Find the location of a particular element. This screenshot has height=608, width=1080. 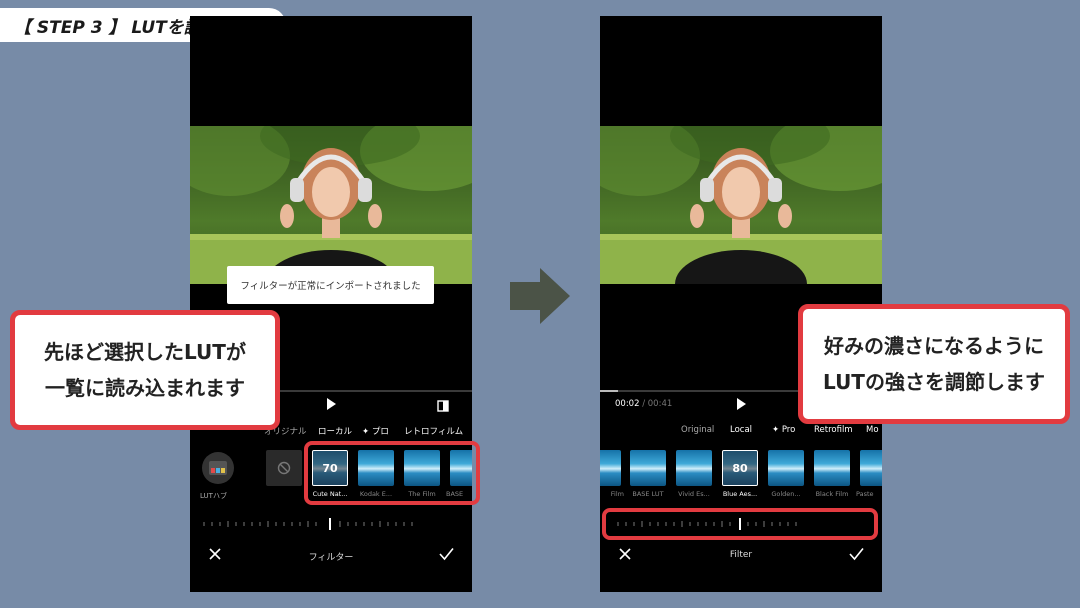

lut-hub-label: LUTハブ is located at coordinates (213, 496).